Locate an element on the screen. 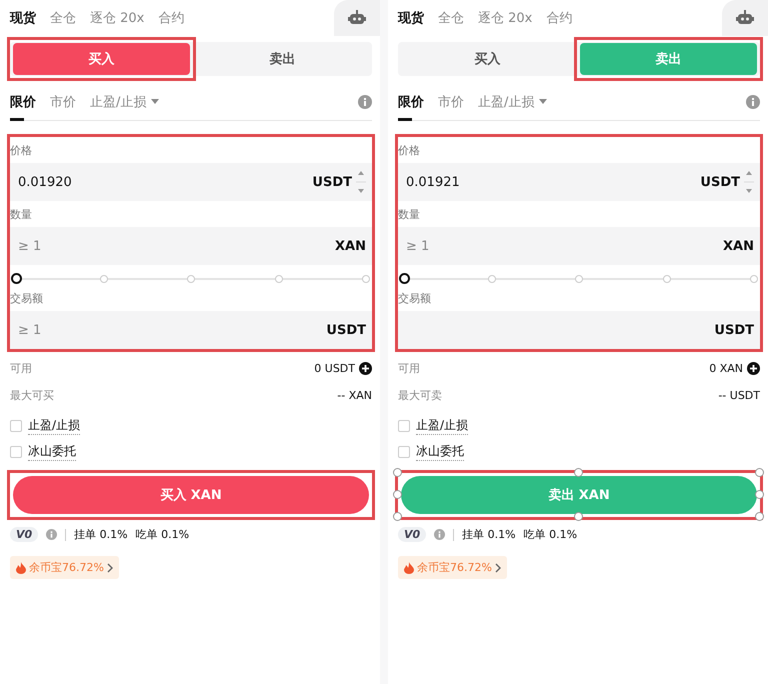 This screenshot has height=684, width=768. max-value: -- XAN is located at coordinates (354, 395).